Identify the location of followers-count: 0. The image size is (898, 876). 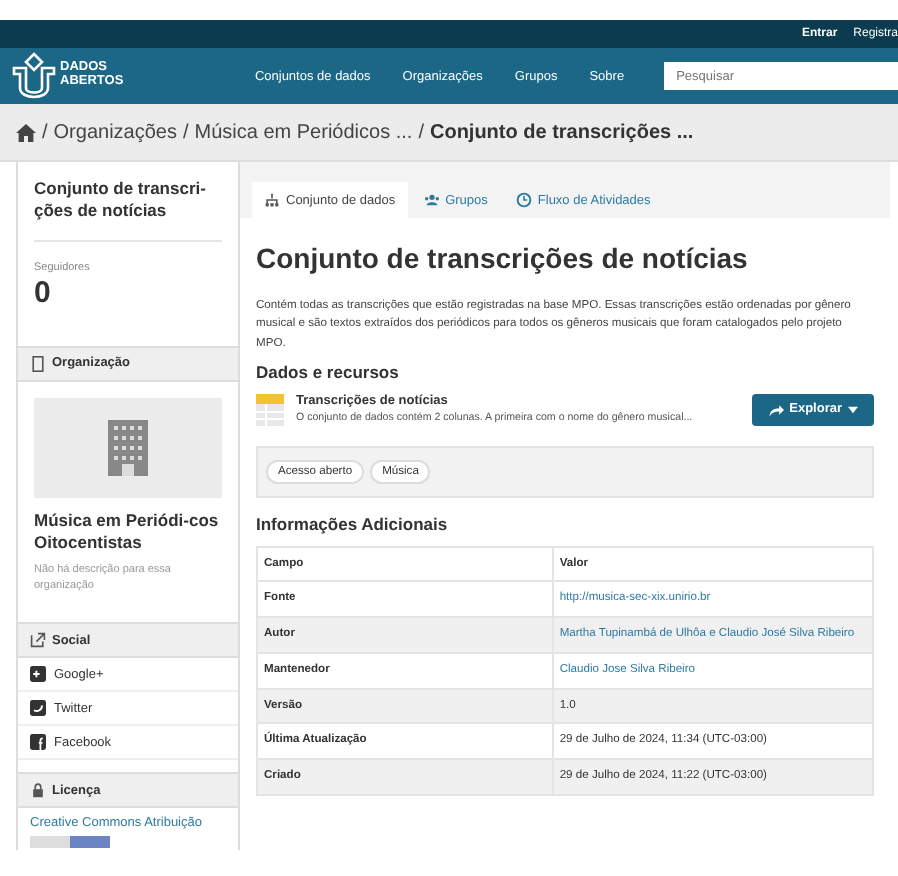
(43, 292).